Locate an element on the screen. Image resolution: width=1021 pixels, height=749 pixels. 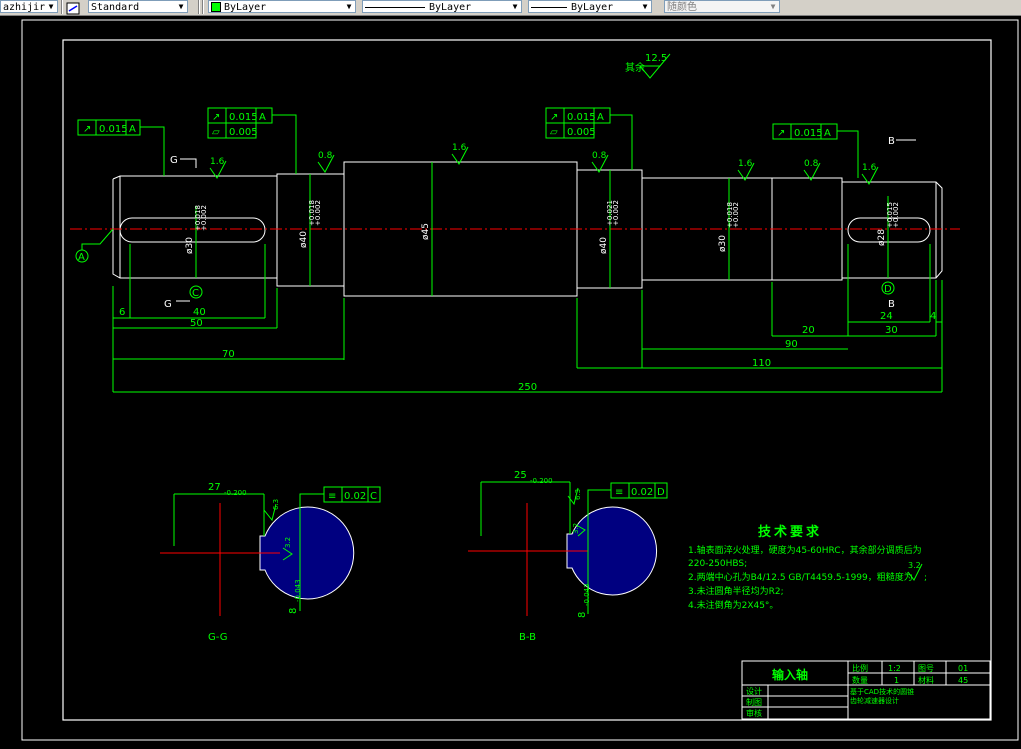
svg-text: 图号 is located at coordinates (926, 668).